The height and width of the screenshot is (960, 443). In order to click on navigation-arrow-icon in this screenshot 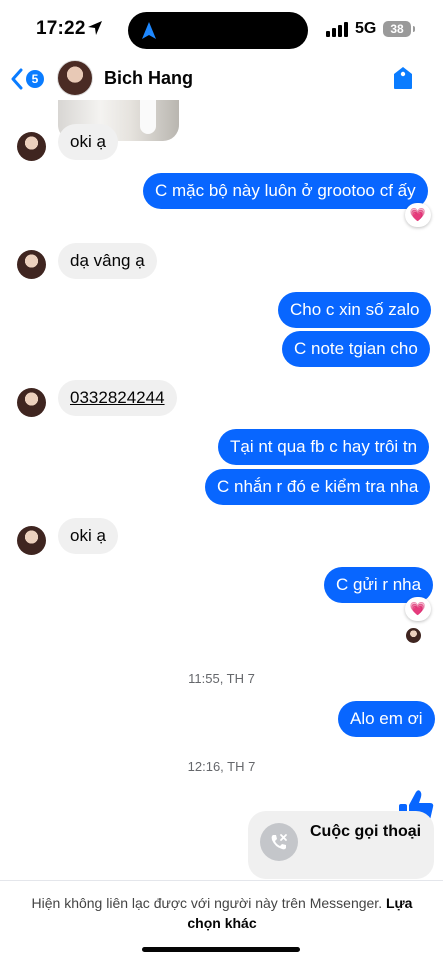, I will do `click(149, 30)`.